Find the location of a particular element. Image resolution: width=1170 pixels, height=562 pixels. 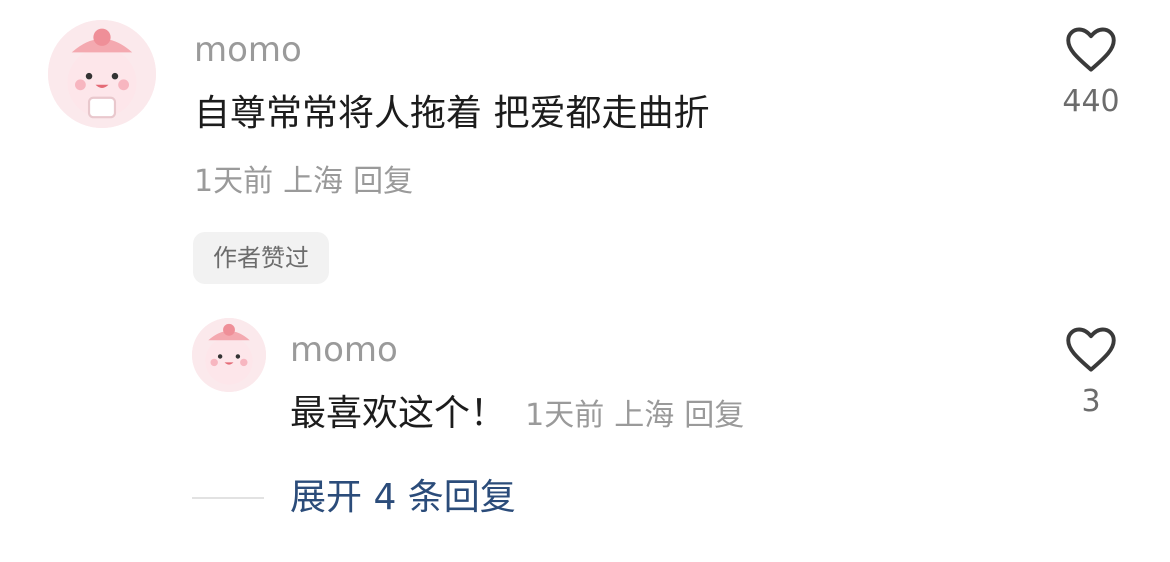

avatar-image is located at coordinates (102, 74).